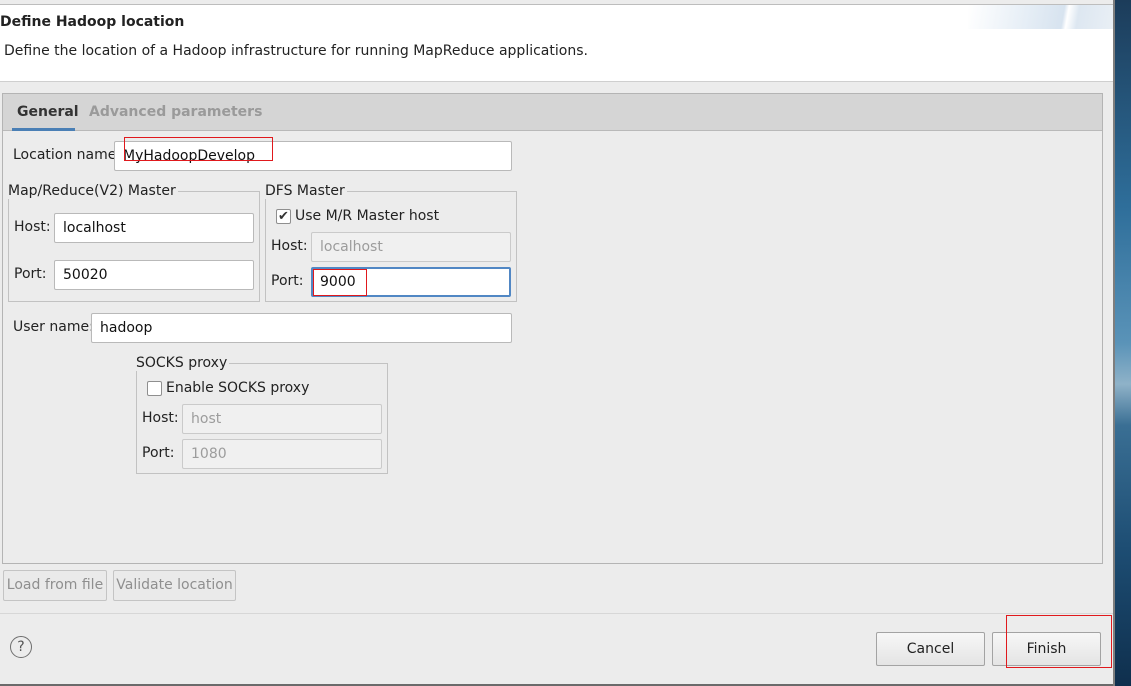 This screenshot has height=686, width=1131. Describe the element at coordinates (1122, 343) in the screenshot. I see `desktop-background-strip` at that location.